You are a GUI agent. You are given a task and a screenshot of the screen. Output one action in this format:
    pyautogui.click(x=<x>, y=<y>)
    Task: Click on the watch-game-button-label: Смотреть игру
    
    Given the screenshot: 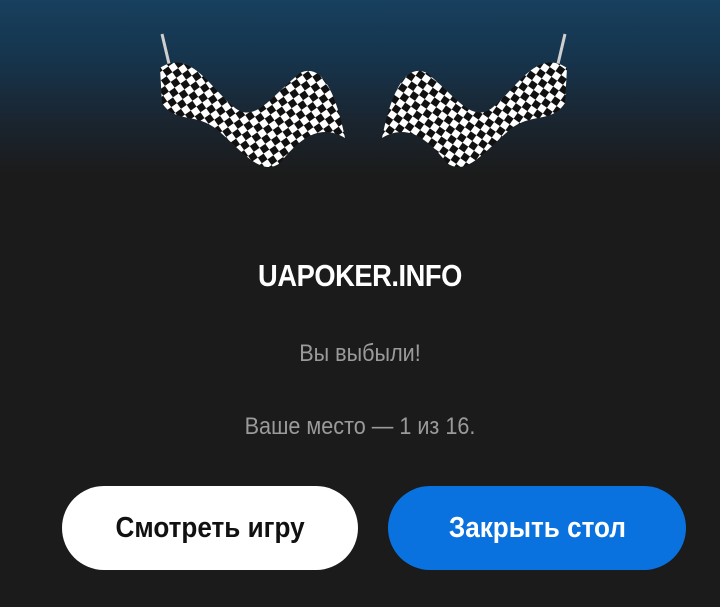 What is the action you would take?
    pyautogui.click(x=210, y=527)
    